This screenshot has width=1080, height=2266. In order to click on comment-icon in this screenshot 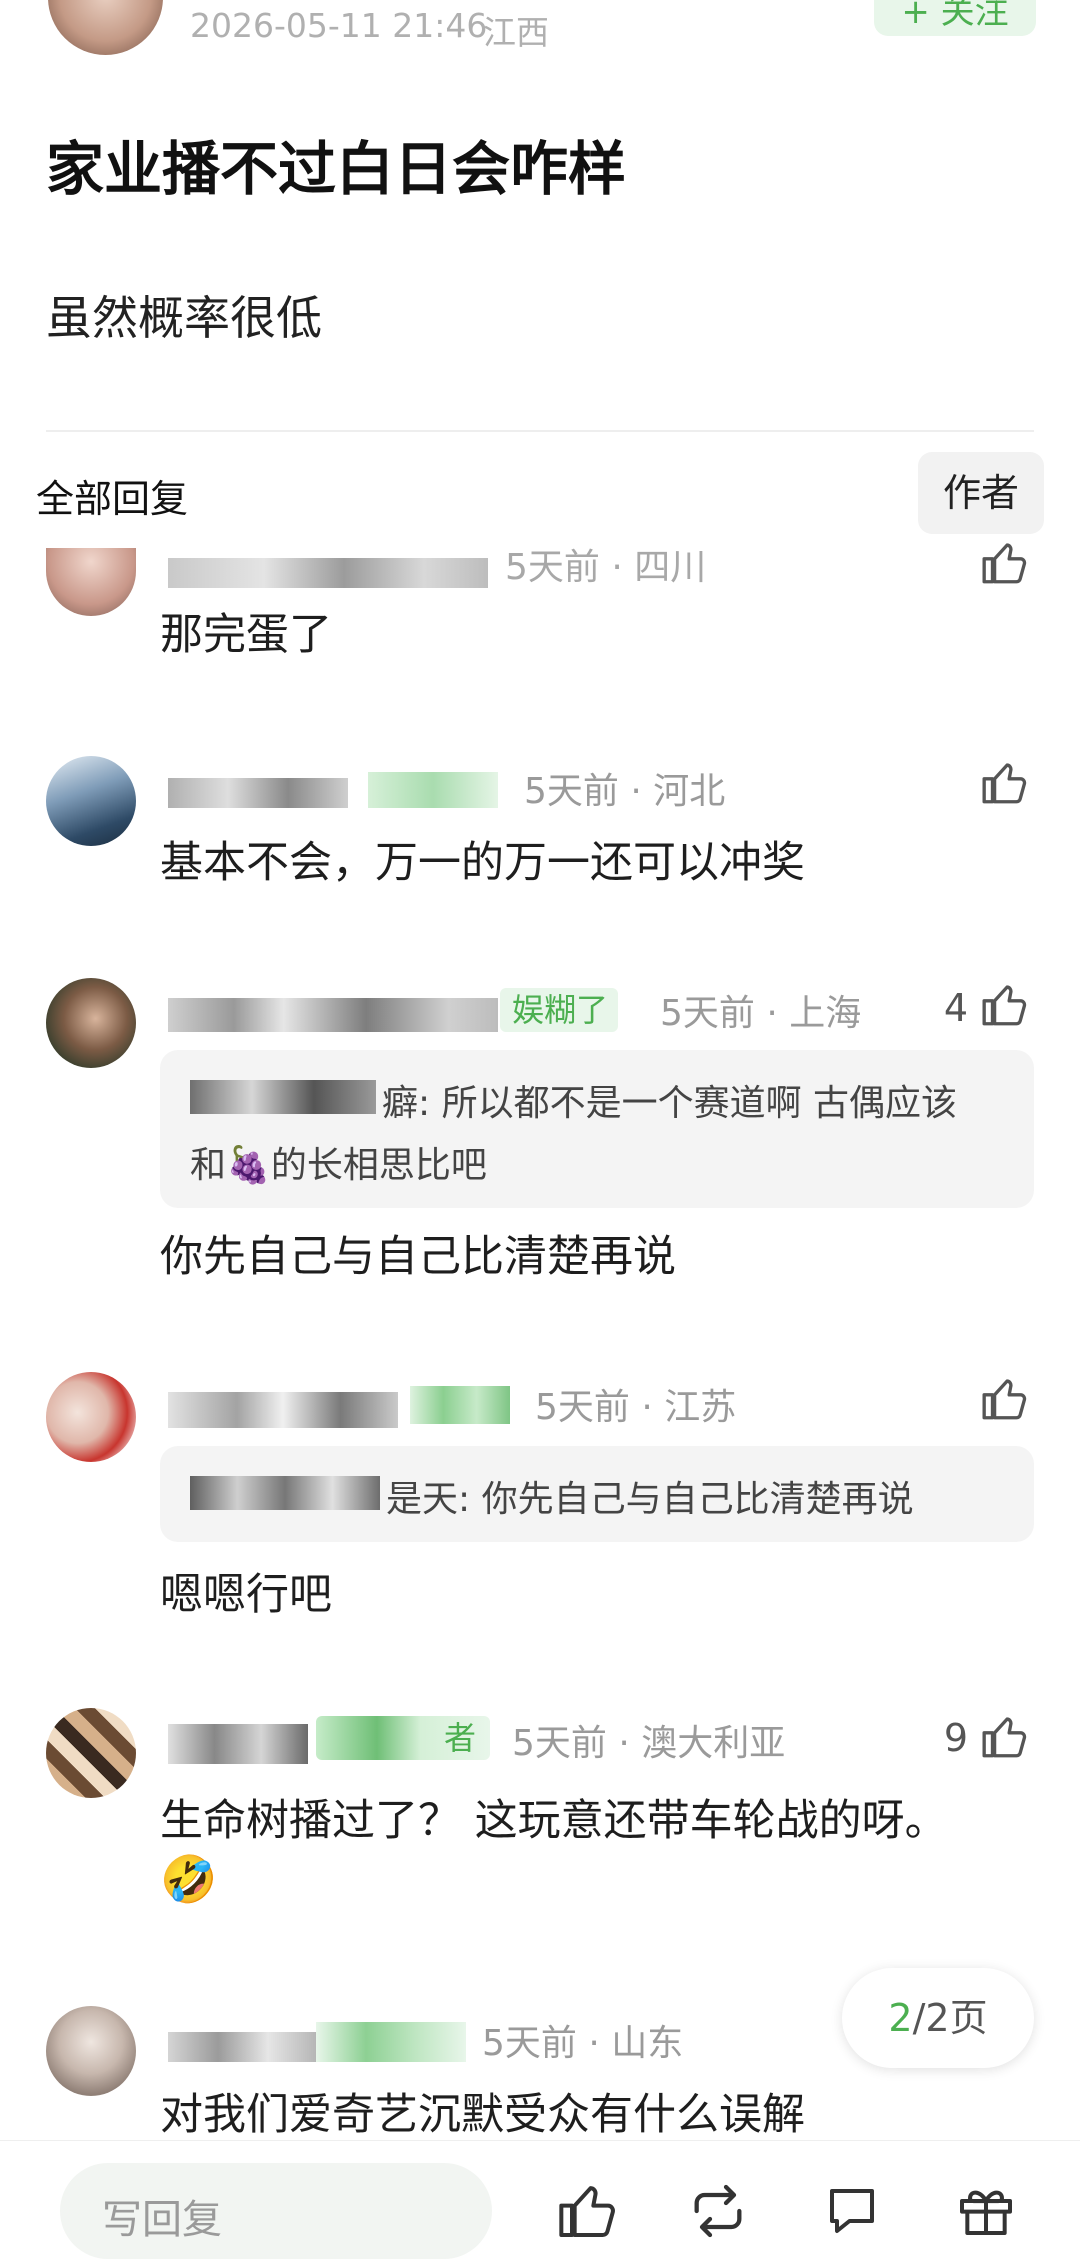, I will do `click(852, 2211)`.